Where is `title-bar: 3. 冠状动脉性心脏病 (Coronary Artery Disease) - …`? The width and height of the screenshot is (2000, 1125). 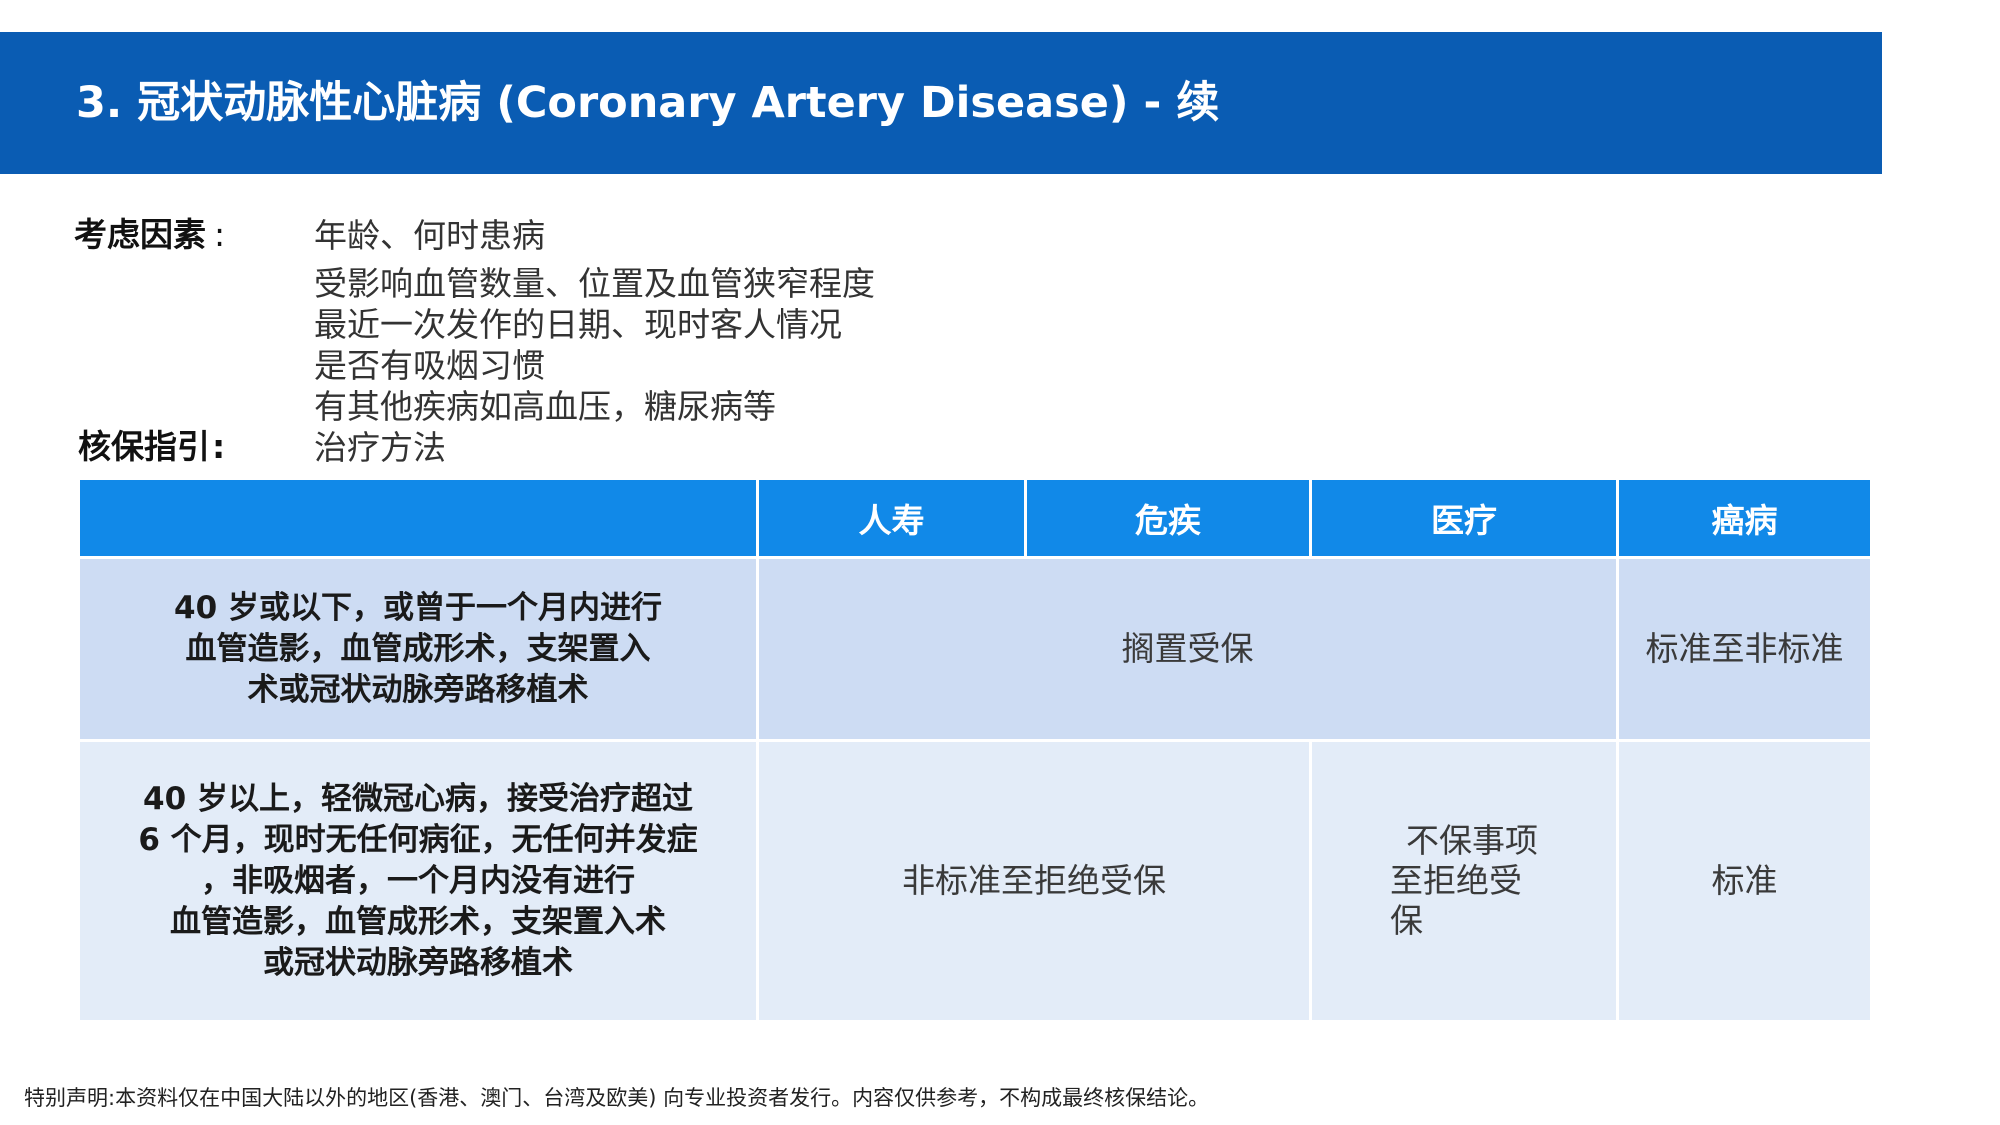 title-bar: 3. 冠状动脉性心脏病 (Coronary Artery Disease) - … is located at coordinates (941, 103).